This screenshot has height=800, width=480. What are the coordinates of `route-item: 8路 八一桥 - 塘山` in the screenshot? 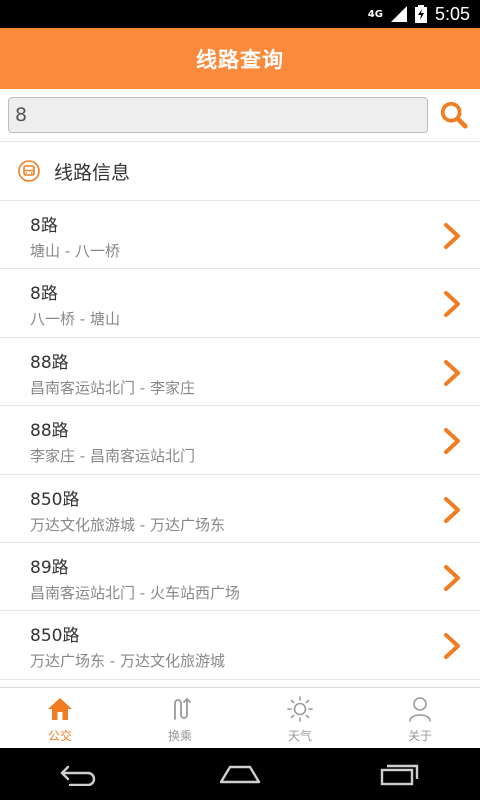 It's located at (240, 303).